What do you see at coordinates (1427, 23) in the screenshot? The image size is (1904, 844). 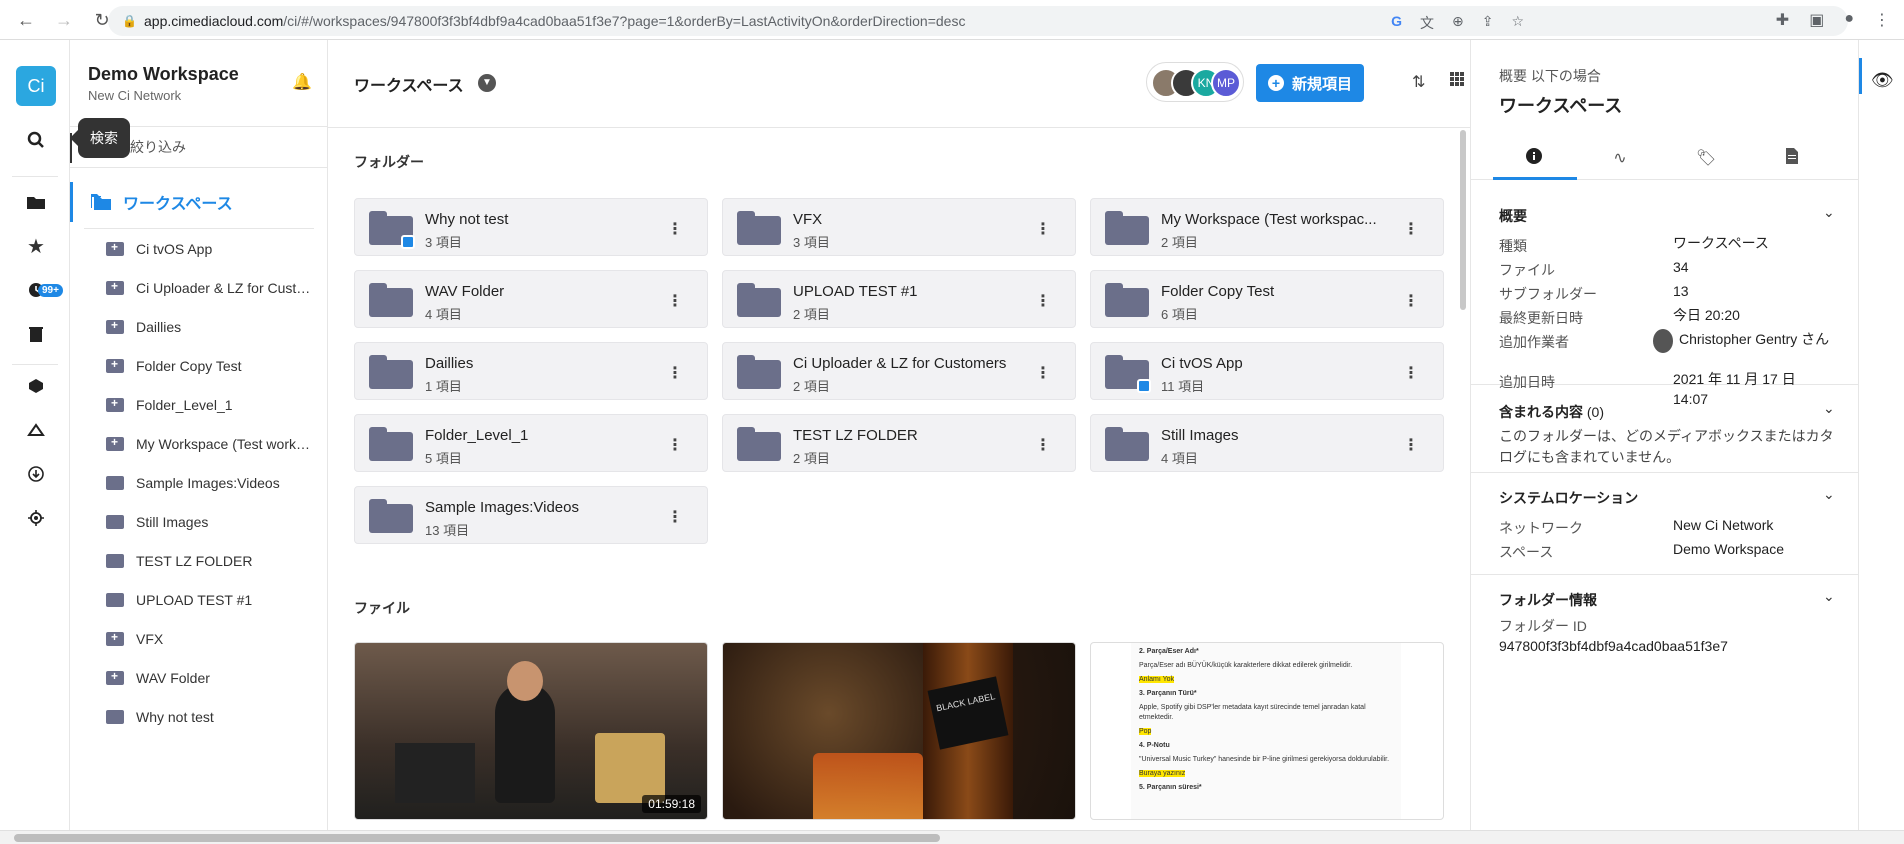 I see `translate-icon: 文` at bounding box center [1427, 23].